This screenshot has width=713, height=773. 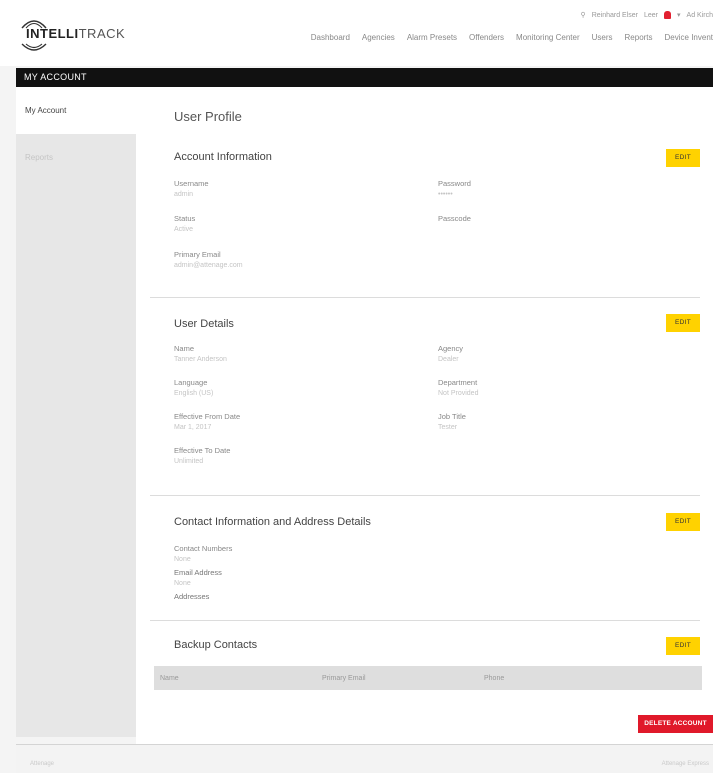 What do you see at coordinates (378, 37) in the screenshot?
I see `nav-item-agencies: Agencies` at bounding box center [378, 37].